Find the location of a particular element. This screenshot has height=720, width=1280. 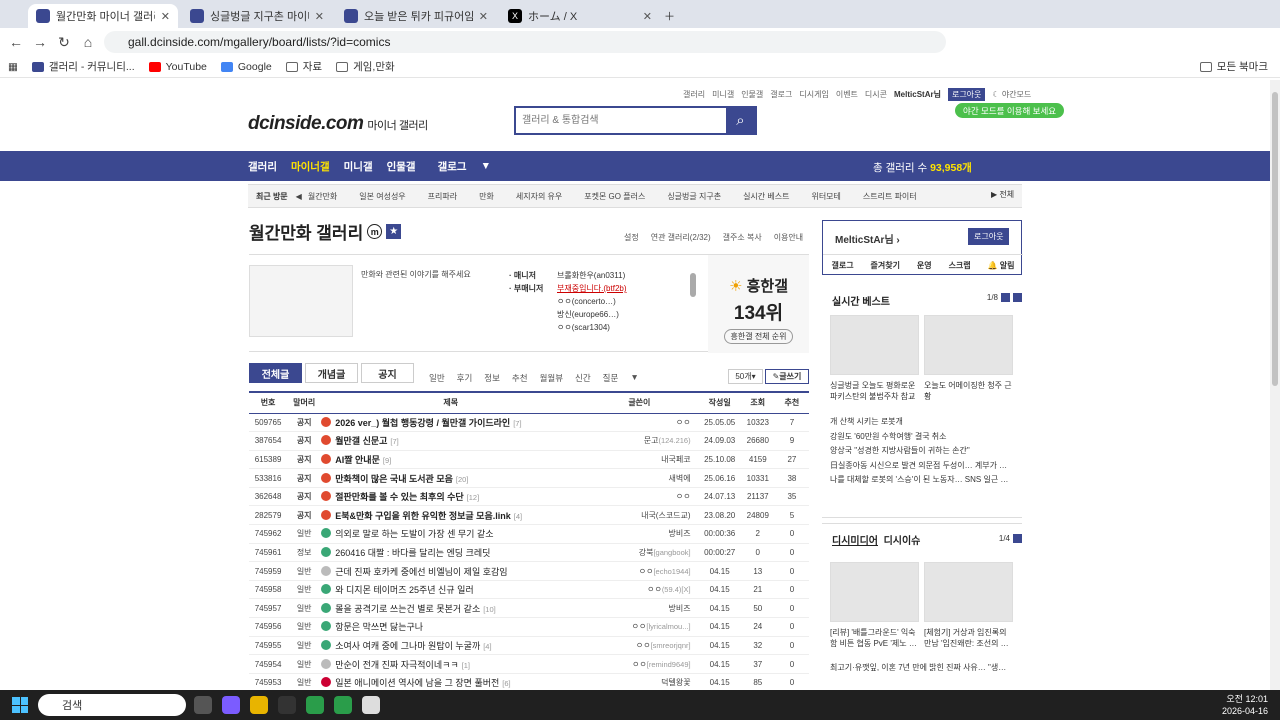

post-writer-cell: ㅇㅇ(59.4)[X] is located at coordinates (639, 590).